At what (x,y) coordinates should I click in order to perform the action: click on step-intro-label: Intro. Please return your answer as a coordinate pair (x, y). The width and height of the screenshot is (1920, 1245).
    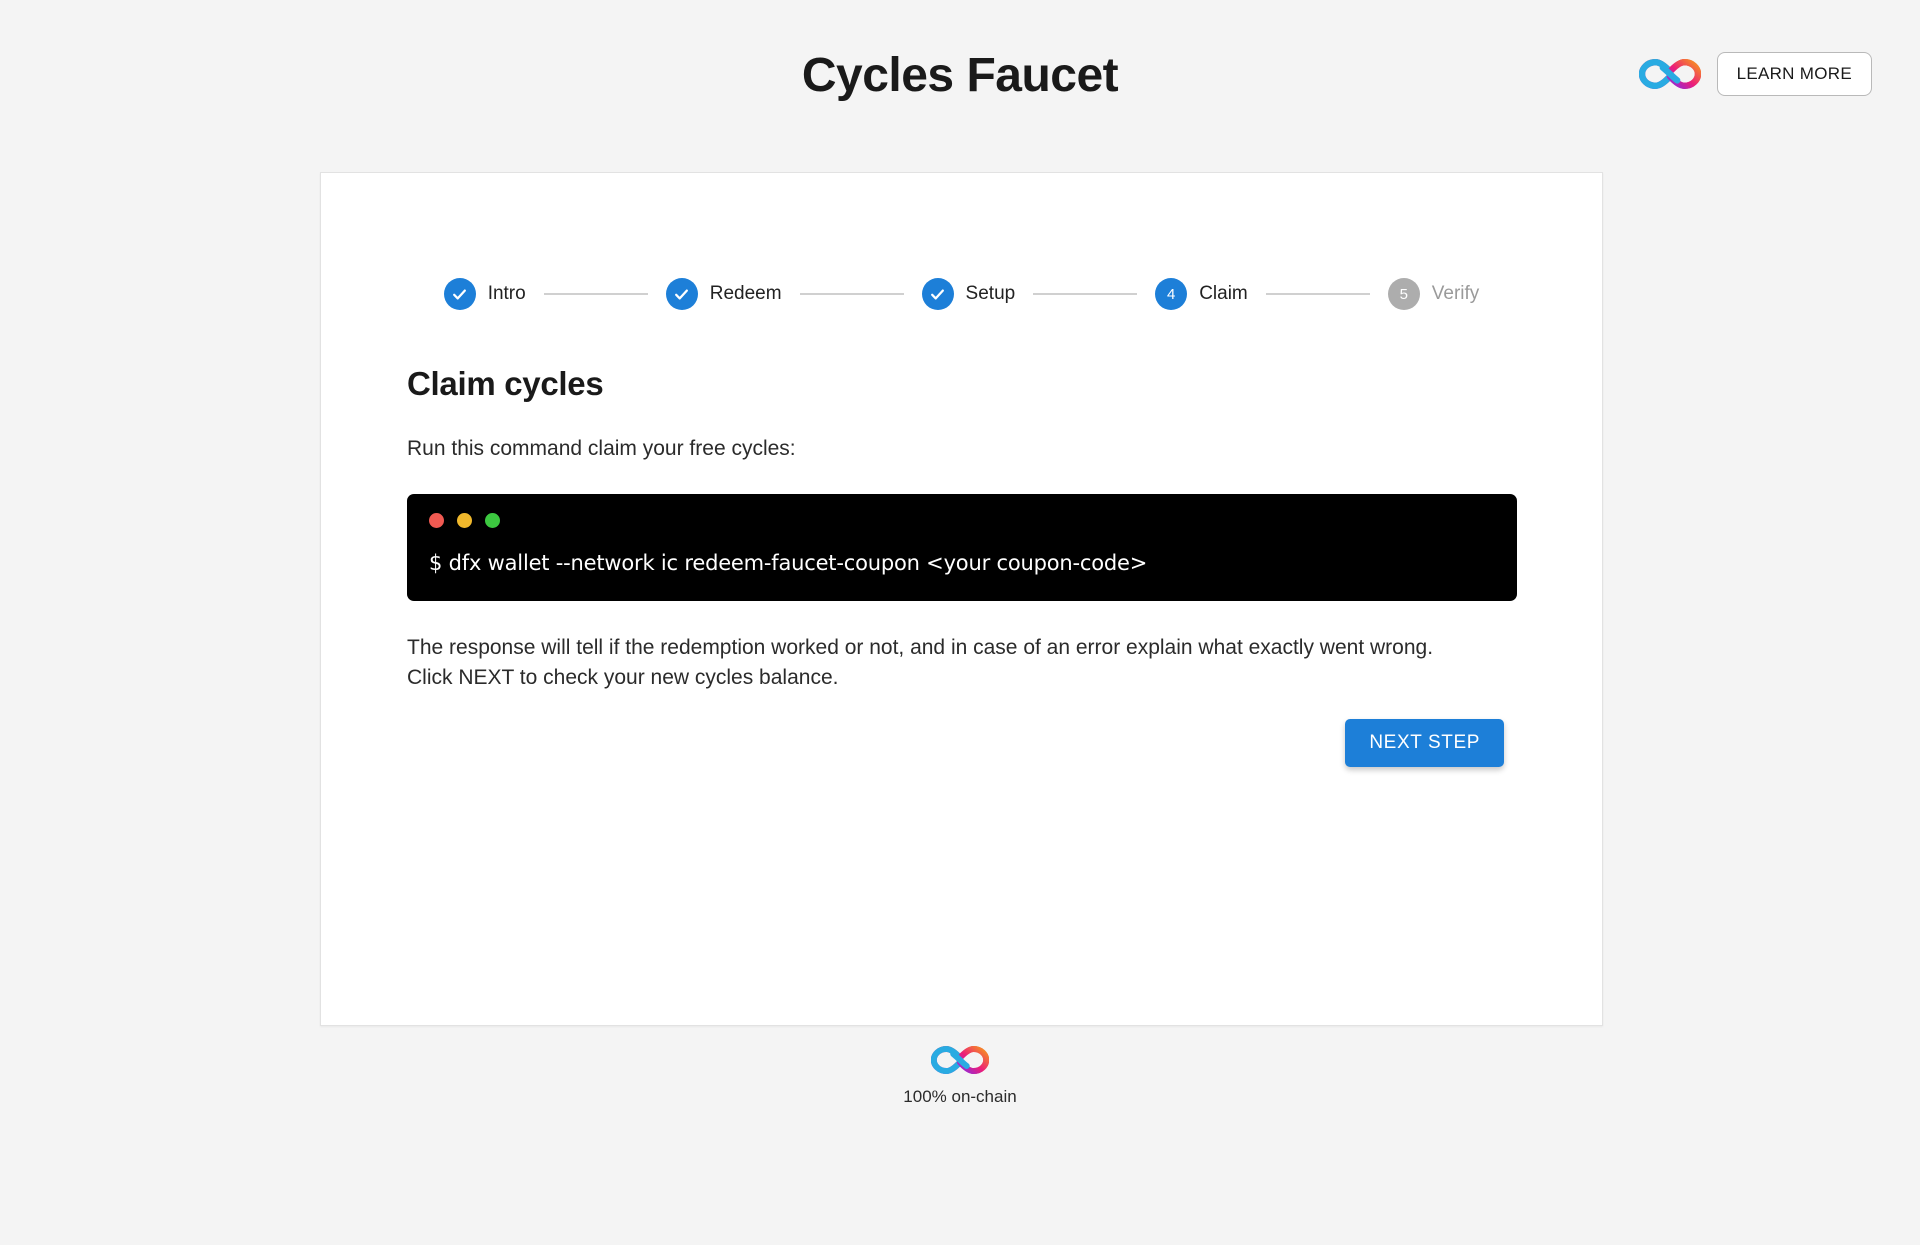
    Looking at the image, I should click on (506, 293).